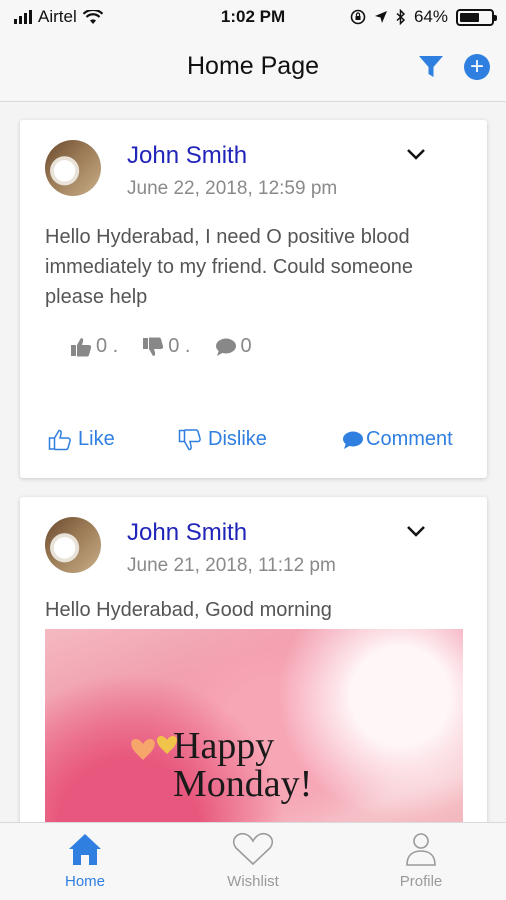  Describe the element at coordinates (476, 17) in the screenshot. I see `battery-icon` at that location.